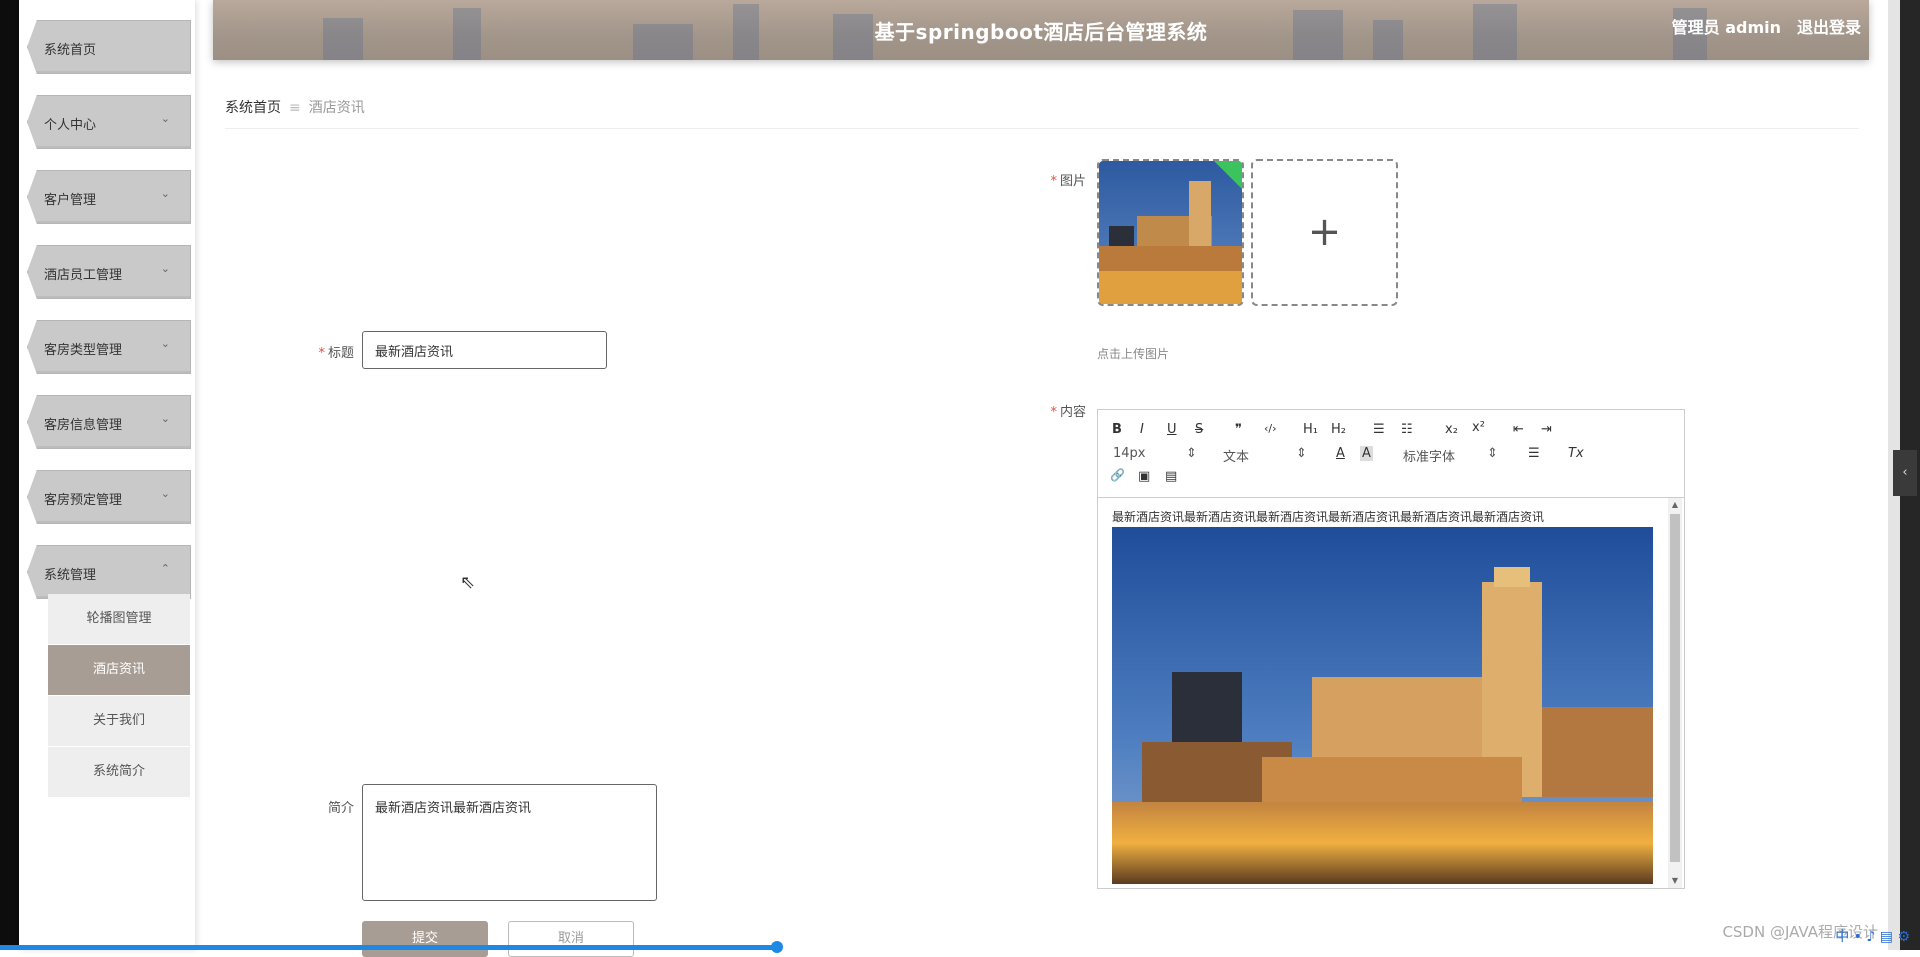  I want to click on breadcrumb-current: 酒店资讯, so click(336, 108).